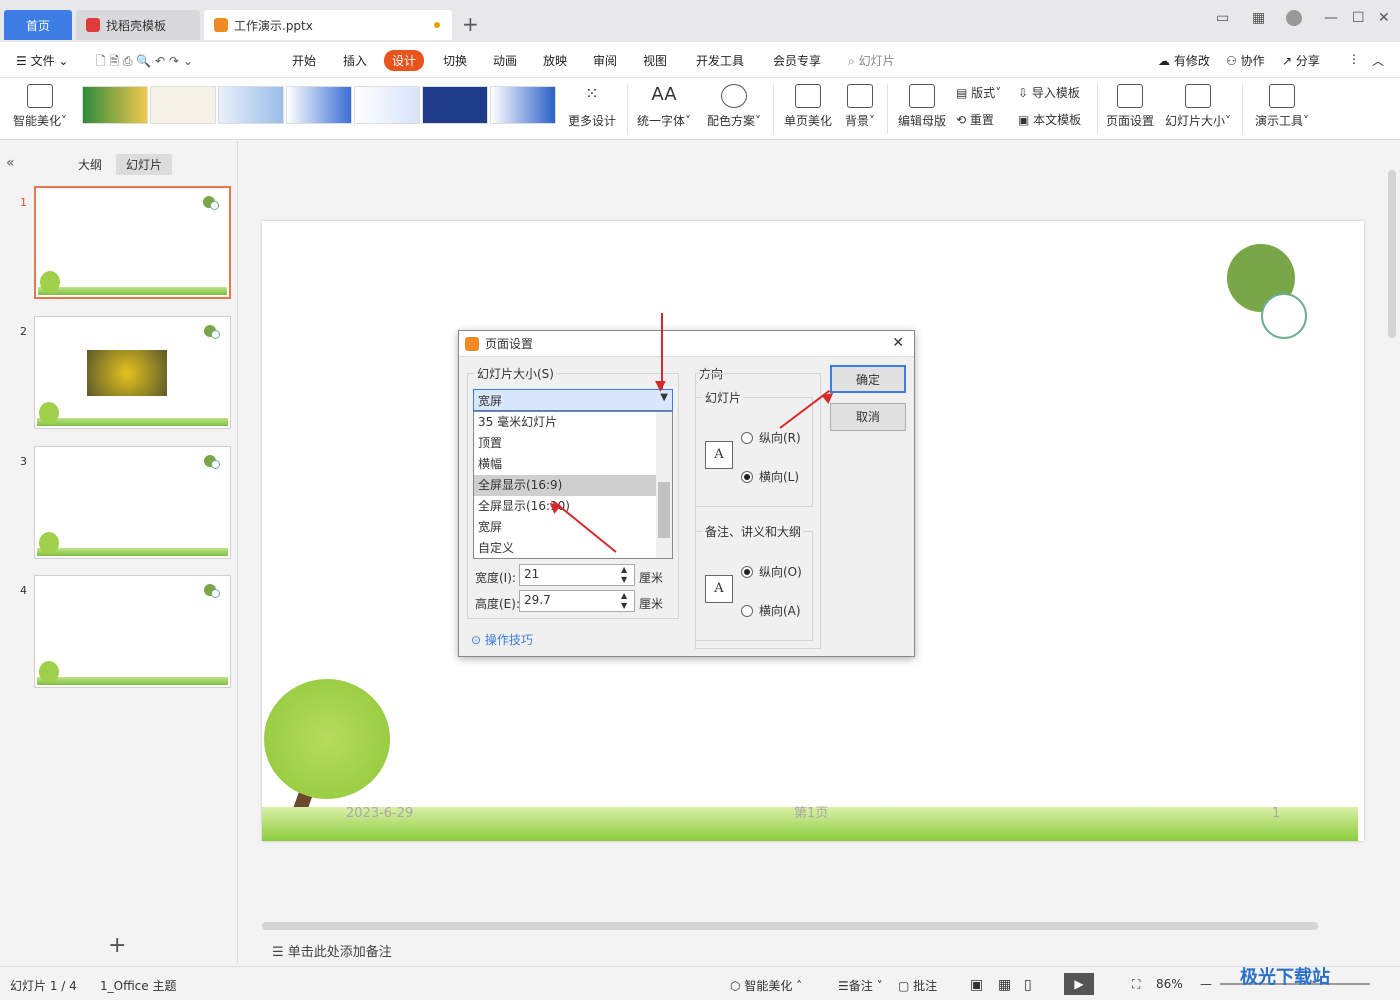 Image resolution: width=1400 pixels, height=1000 pixels. What do you see at coordinates (1276, 813) in the screenshot?
I see `slide-number-footer: 1` at bounding box center [1276, 813].